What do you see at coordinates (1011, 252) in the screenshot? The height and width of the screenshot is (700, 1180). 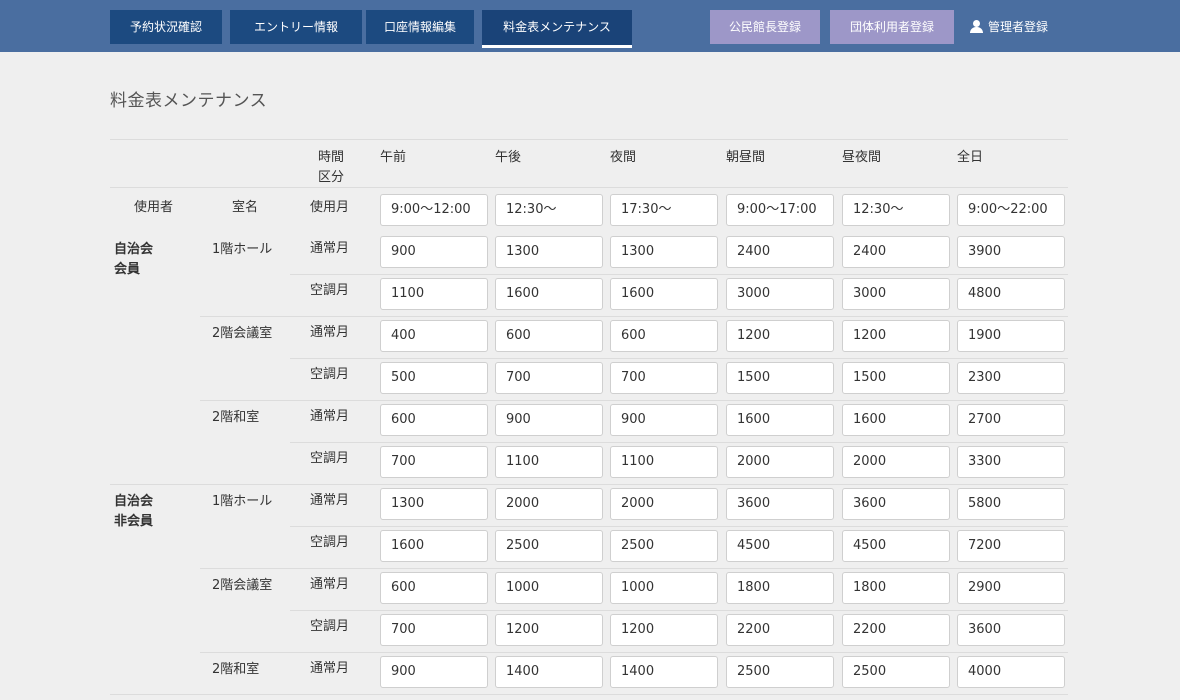 I see `fee-input: 3900` at bounding box center [1011, 252].